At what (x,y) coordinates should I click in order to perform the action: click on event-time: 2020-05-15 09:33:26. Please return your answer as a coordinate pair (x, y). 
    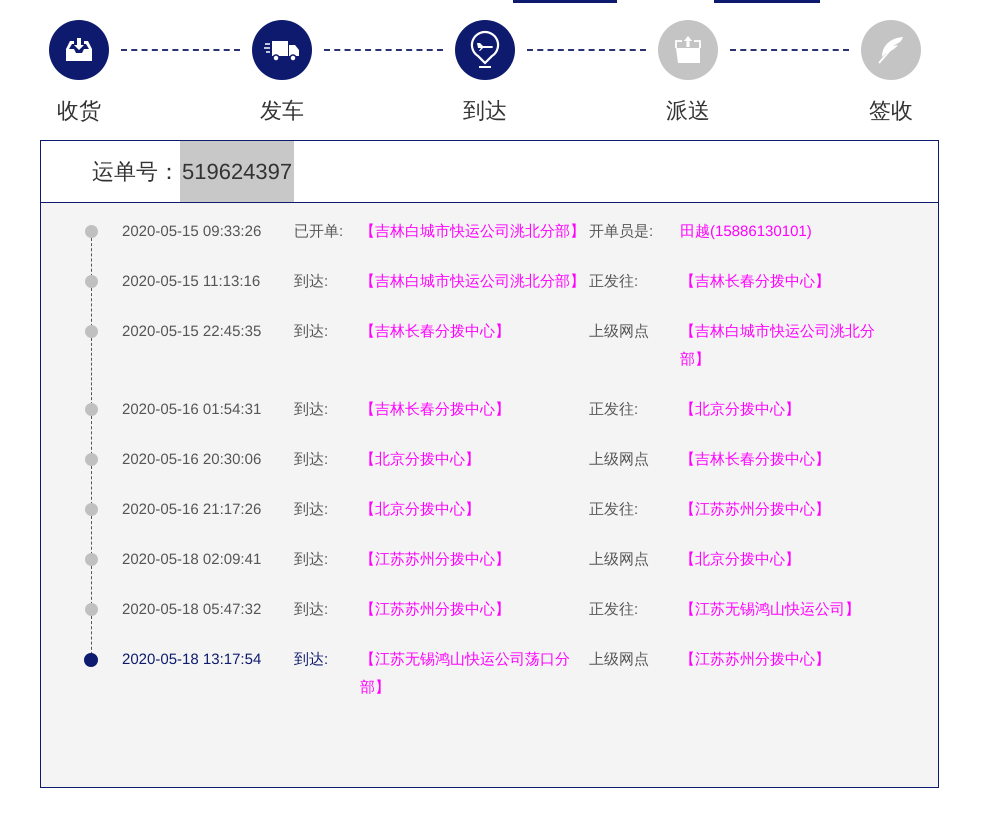
    Looking at the image, I should click on (192, 232).